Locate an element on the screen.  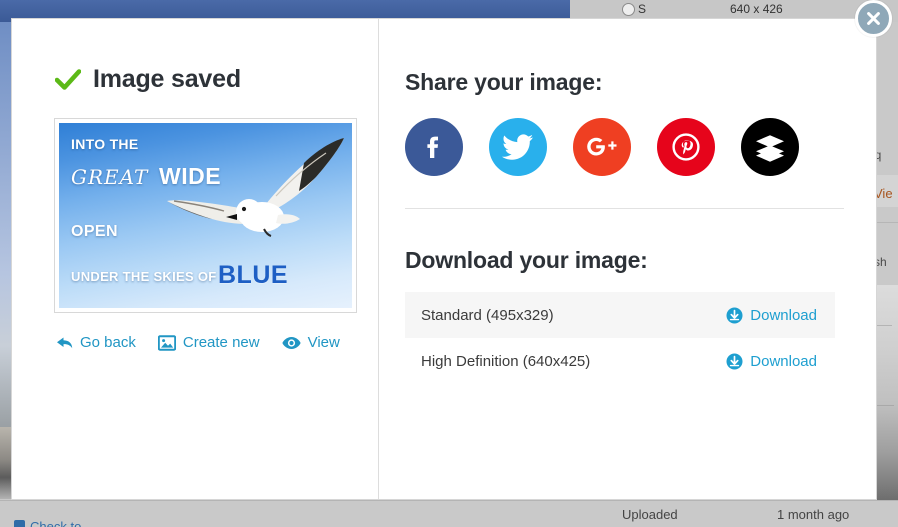
size-radio-option: S is located at coordinates (634, 9).